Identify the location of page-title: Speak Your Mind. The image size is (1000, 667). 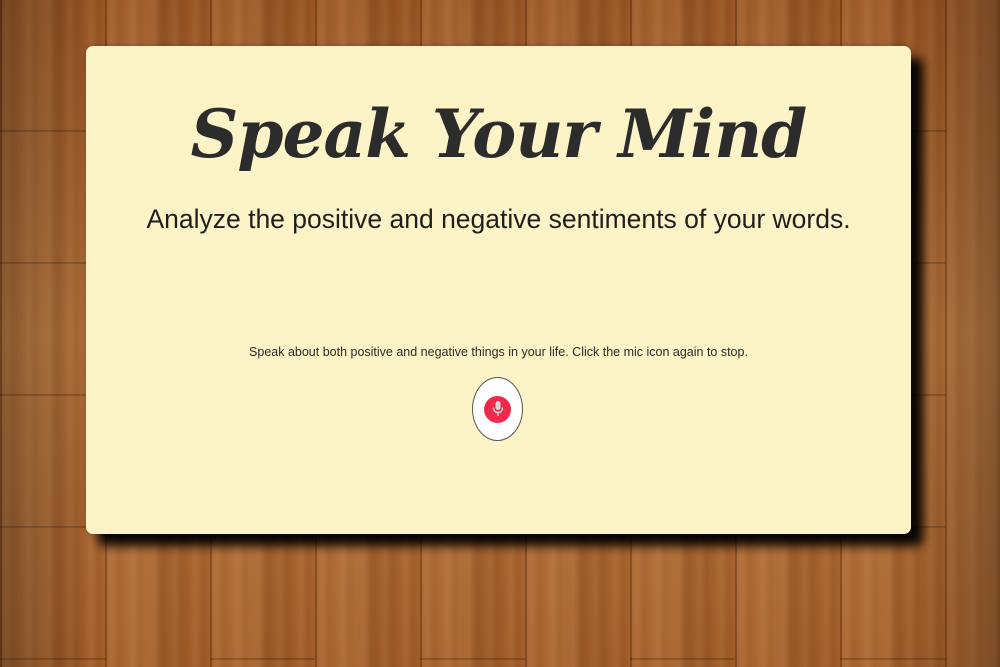
(499, 134).